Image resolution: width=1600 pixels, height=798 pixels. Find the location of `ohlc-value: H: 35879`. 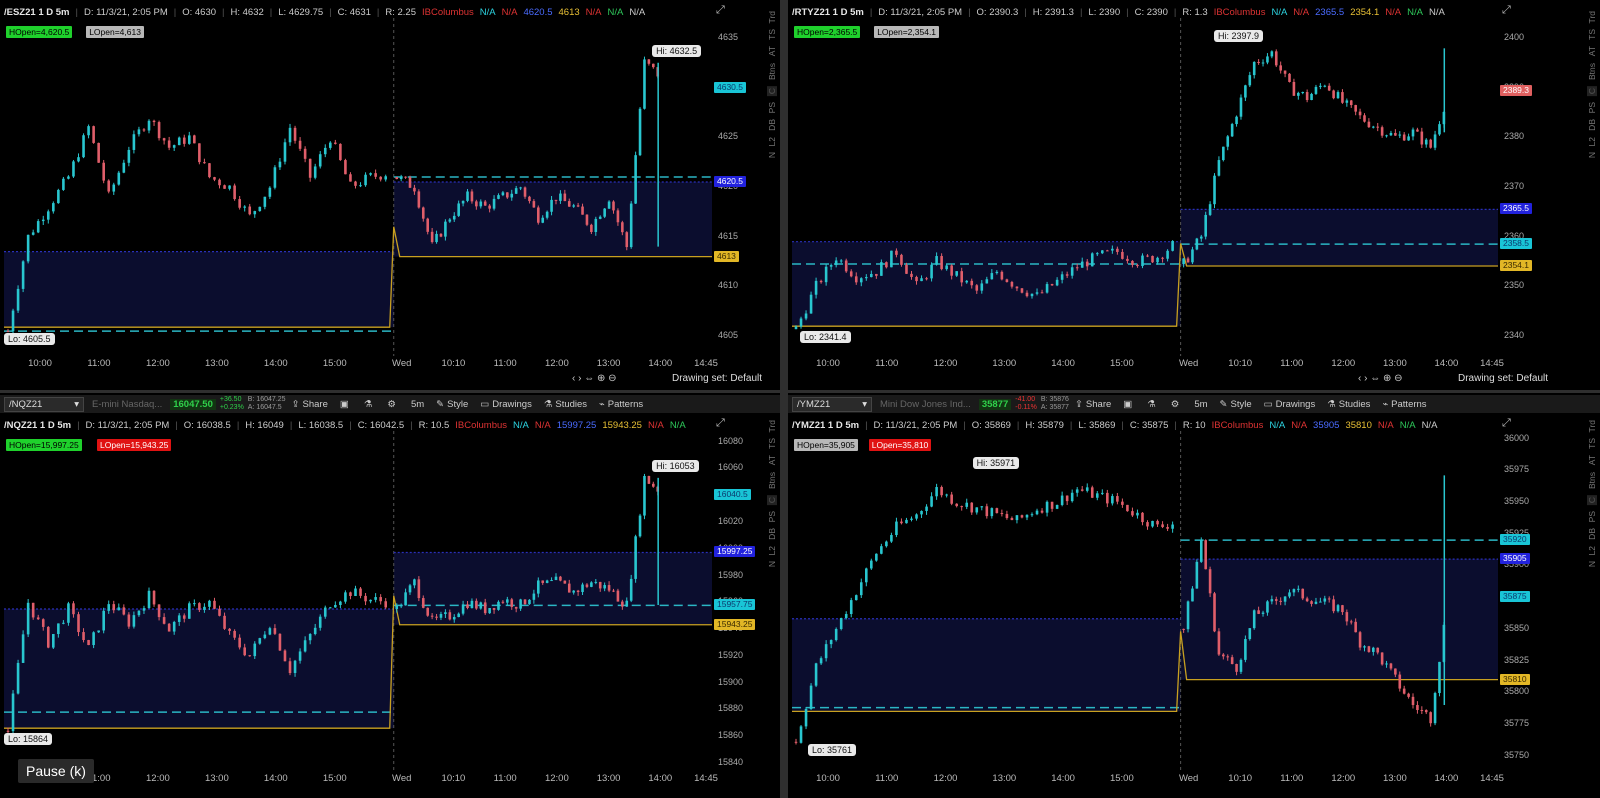

ohlc-value: H: 35879 is located at coordinates (1044, 425).